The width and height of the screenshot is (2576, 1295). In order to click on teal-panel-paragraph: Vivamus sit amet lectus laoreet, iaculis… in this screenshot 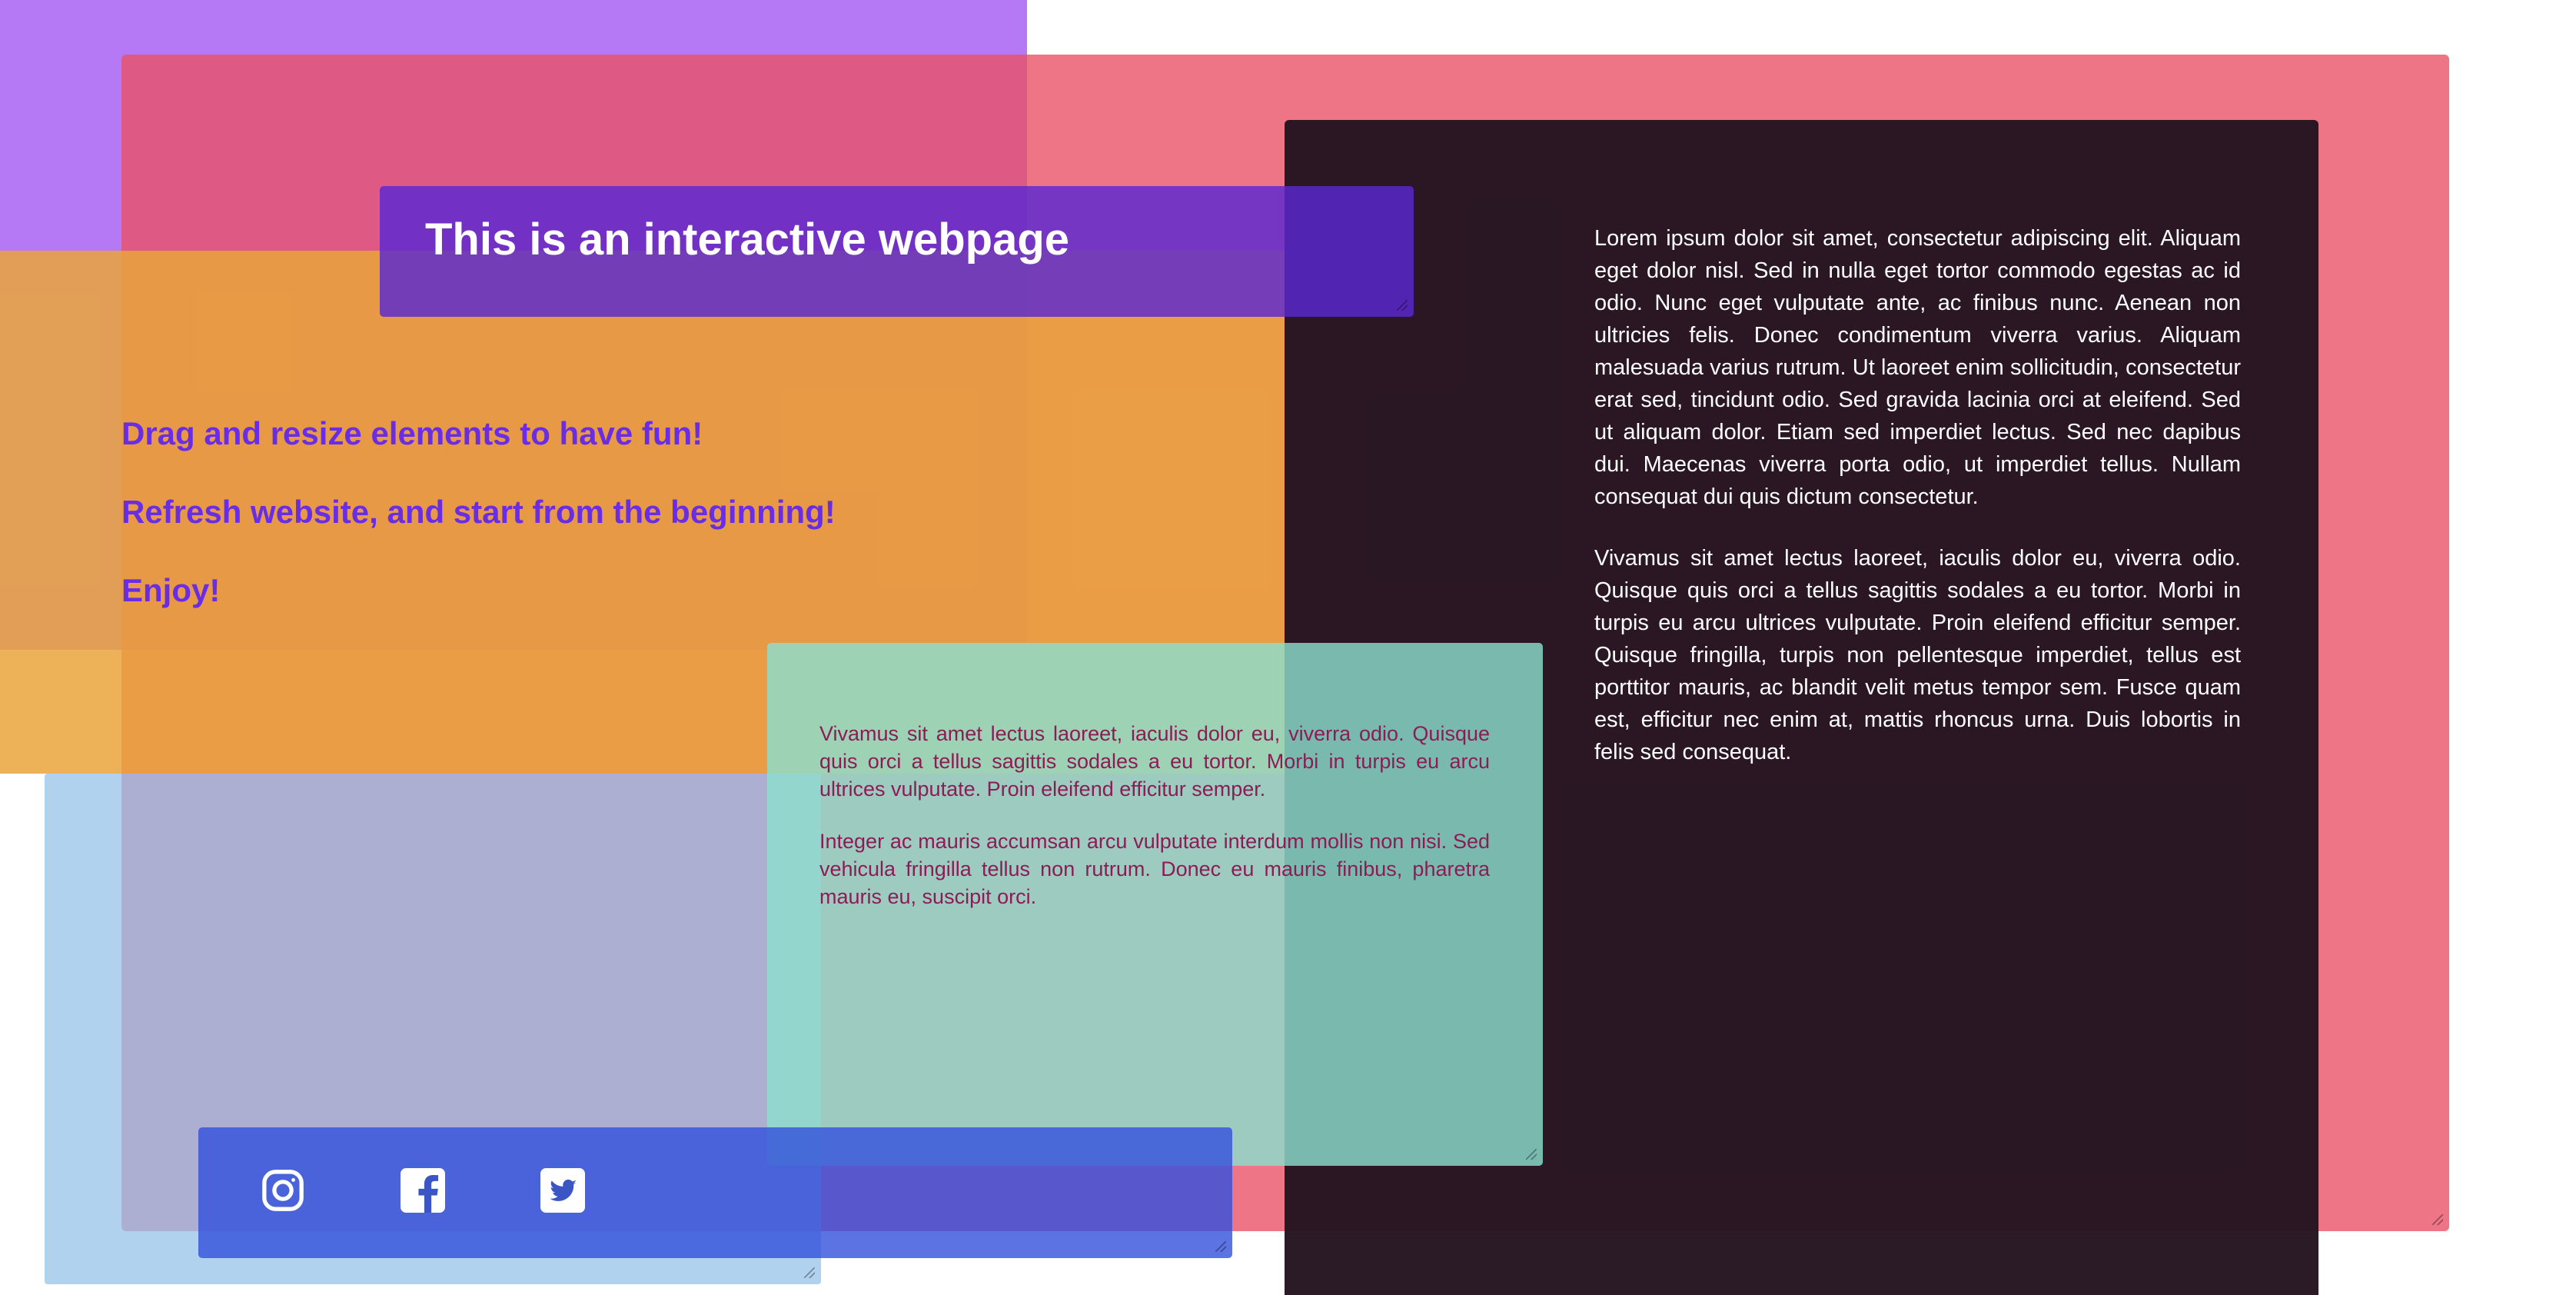, I will do `click(1154, 761)`.